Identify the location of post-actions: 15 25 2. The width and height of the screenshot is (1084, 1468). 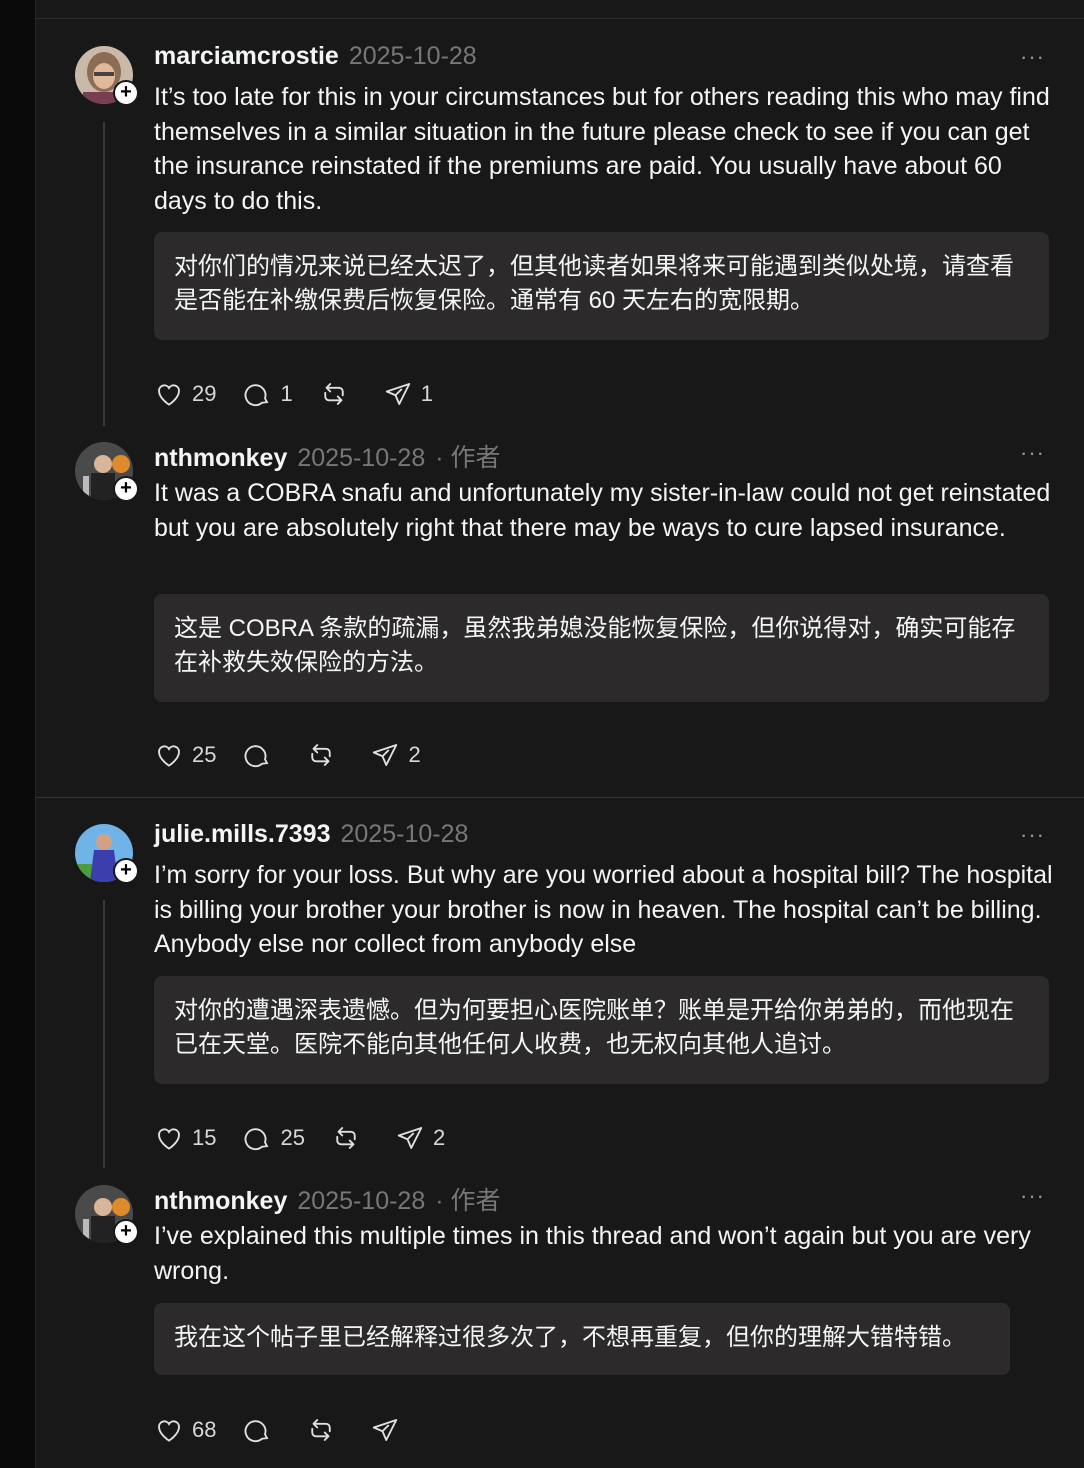
(312, 1138).